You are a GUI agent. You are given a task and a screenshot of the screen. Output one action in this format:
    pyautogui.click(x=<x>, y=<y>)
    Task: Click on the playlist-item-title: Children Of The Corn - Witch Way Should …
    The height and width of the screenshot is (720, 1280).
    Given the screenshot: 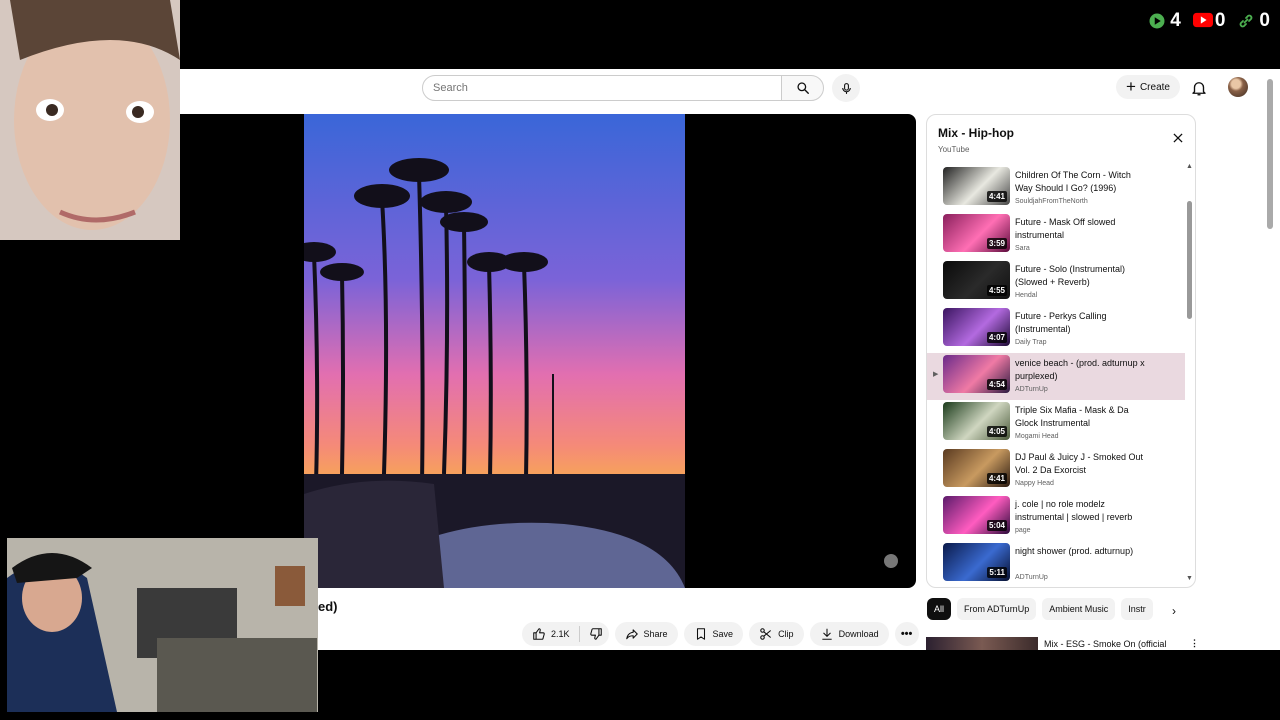 What is the action you would take?
    pyautogui.click(x=1082, y=182)
    